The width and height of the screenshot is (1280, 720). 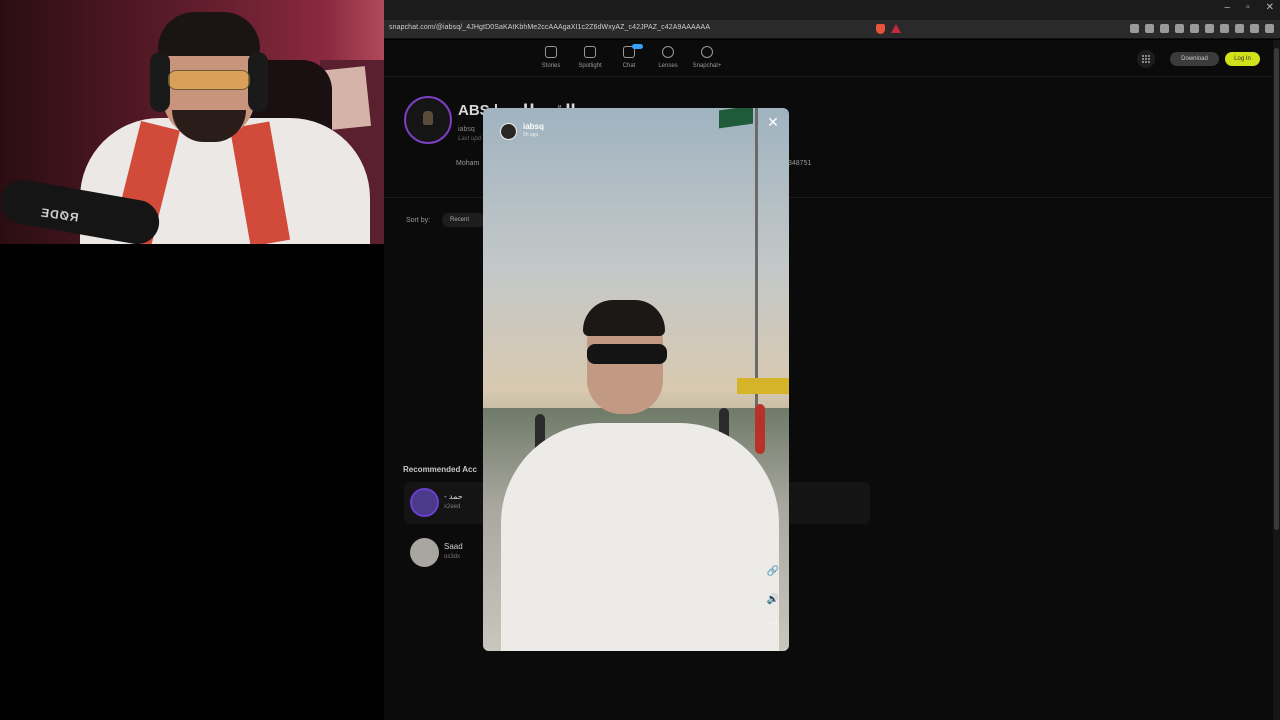 I want to click on nav-label: Stories, so click(x=551, y=66).